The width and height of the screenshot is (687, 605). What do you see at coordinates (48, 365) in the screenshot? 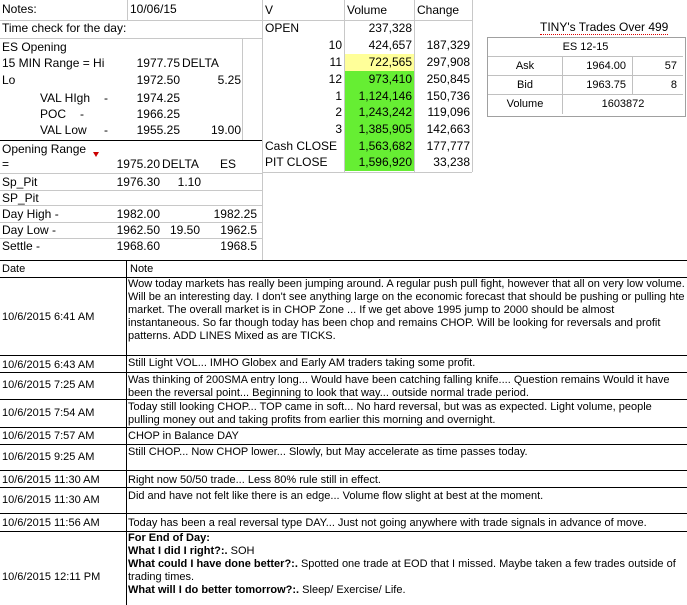
I see `log-entry-date: 10/6/2015 6:43 AM` at bounding box center [48, 365].